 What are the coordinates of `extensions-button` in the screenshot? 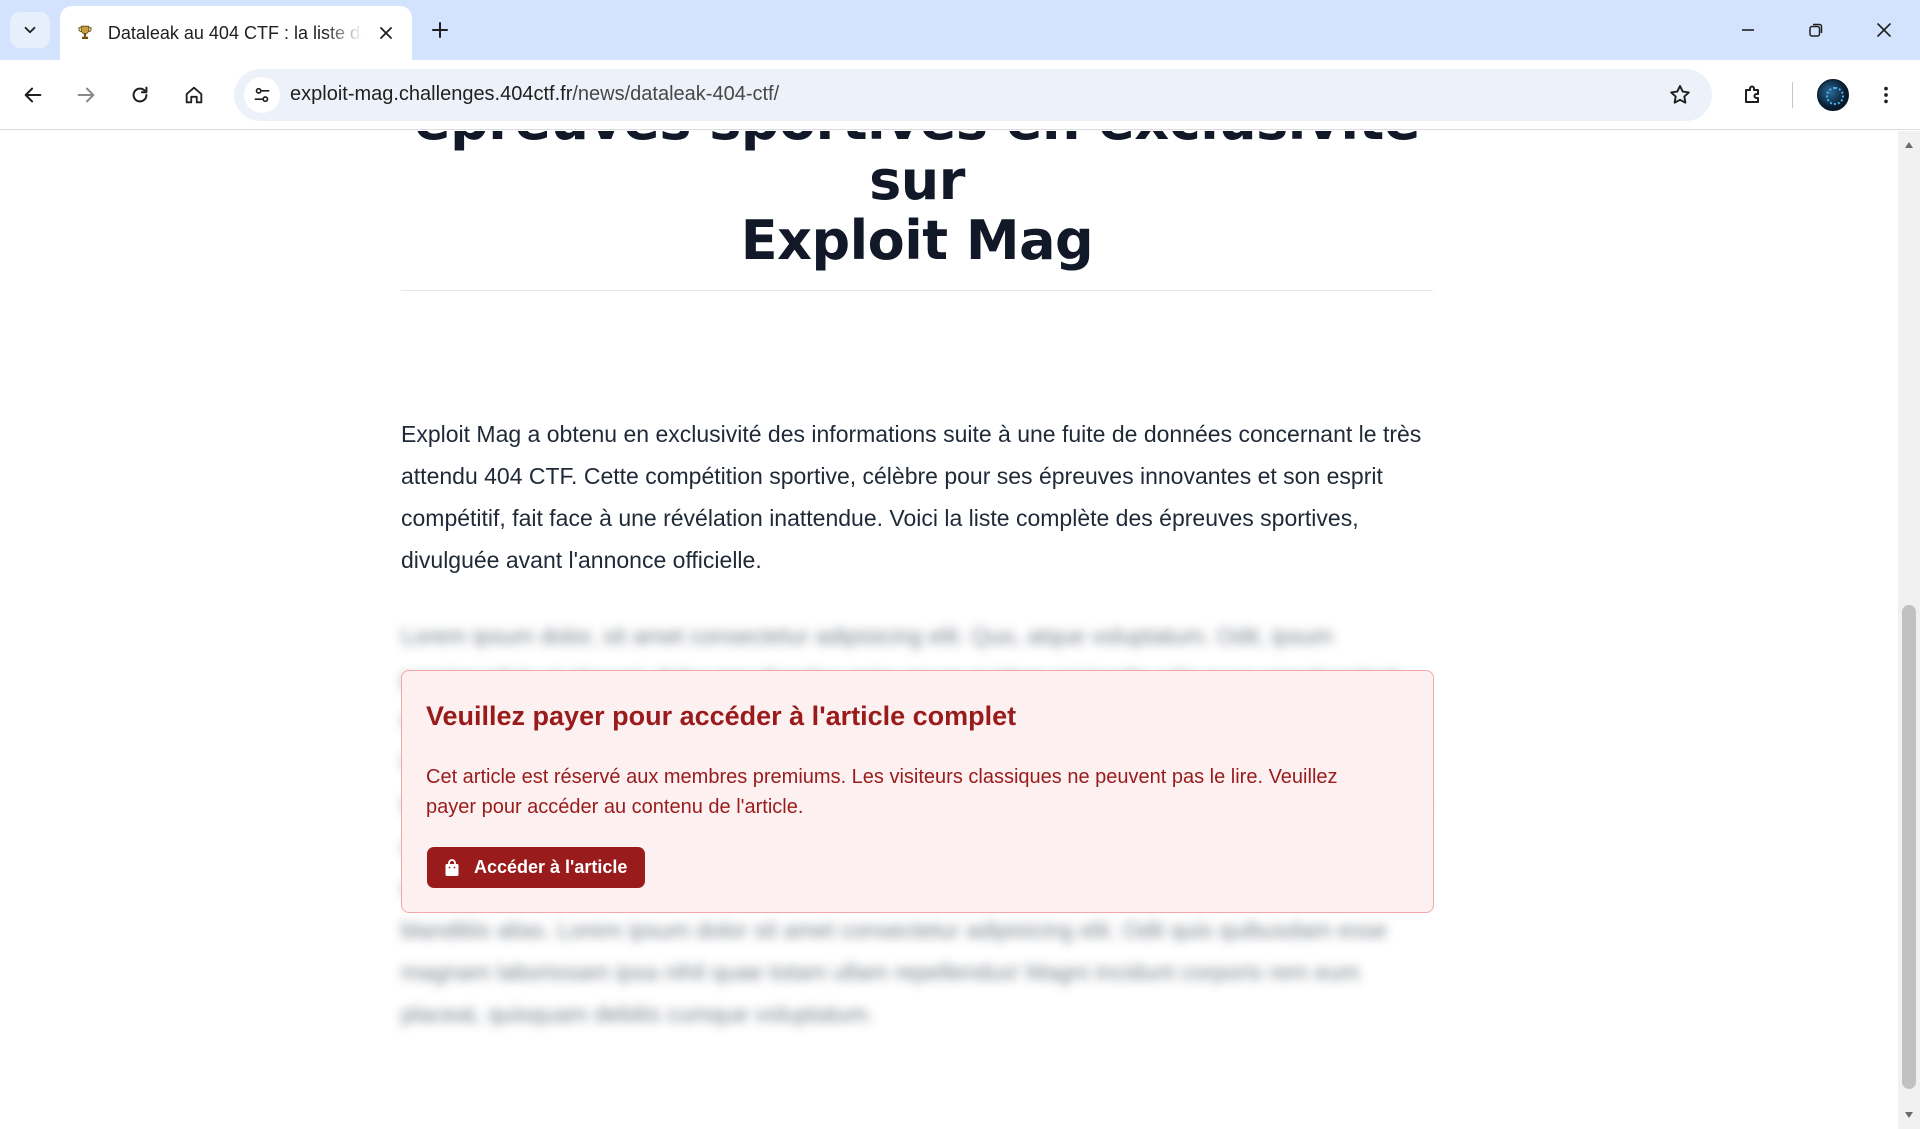 It's located at (1753, 95).